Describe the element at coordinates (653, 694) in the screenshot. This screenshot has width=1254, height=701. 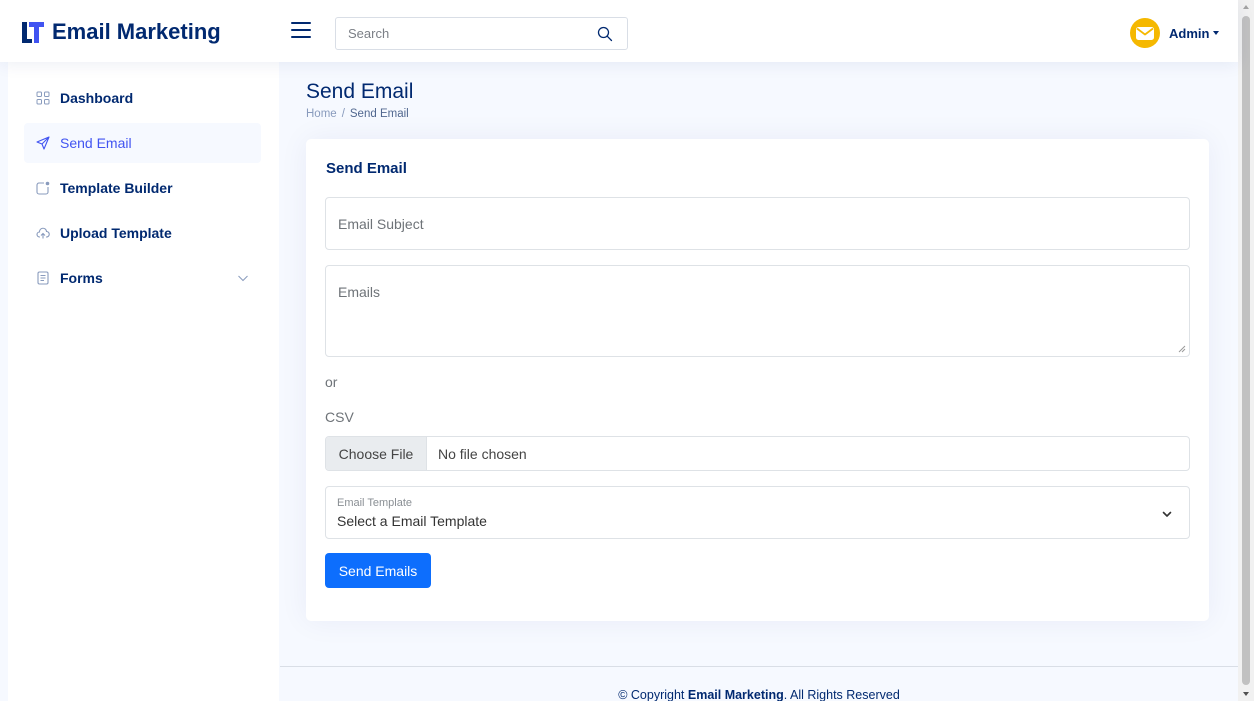
I see `footer-prefix: © Copyright` at that location.